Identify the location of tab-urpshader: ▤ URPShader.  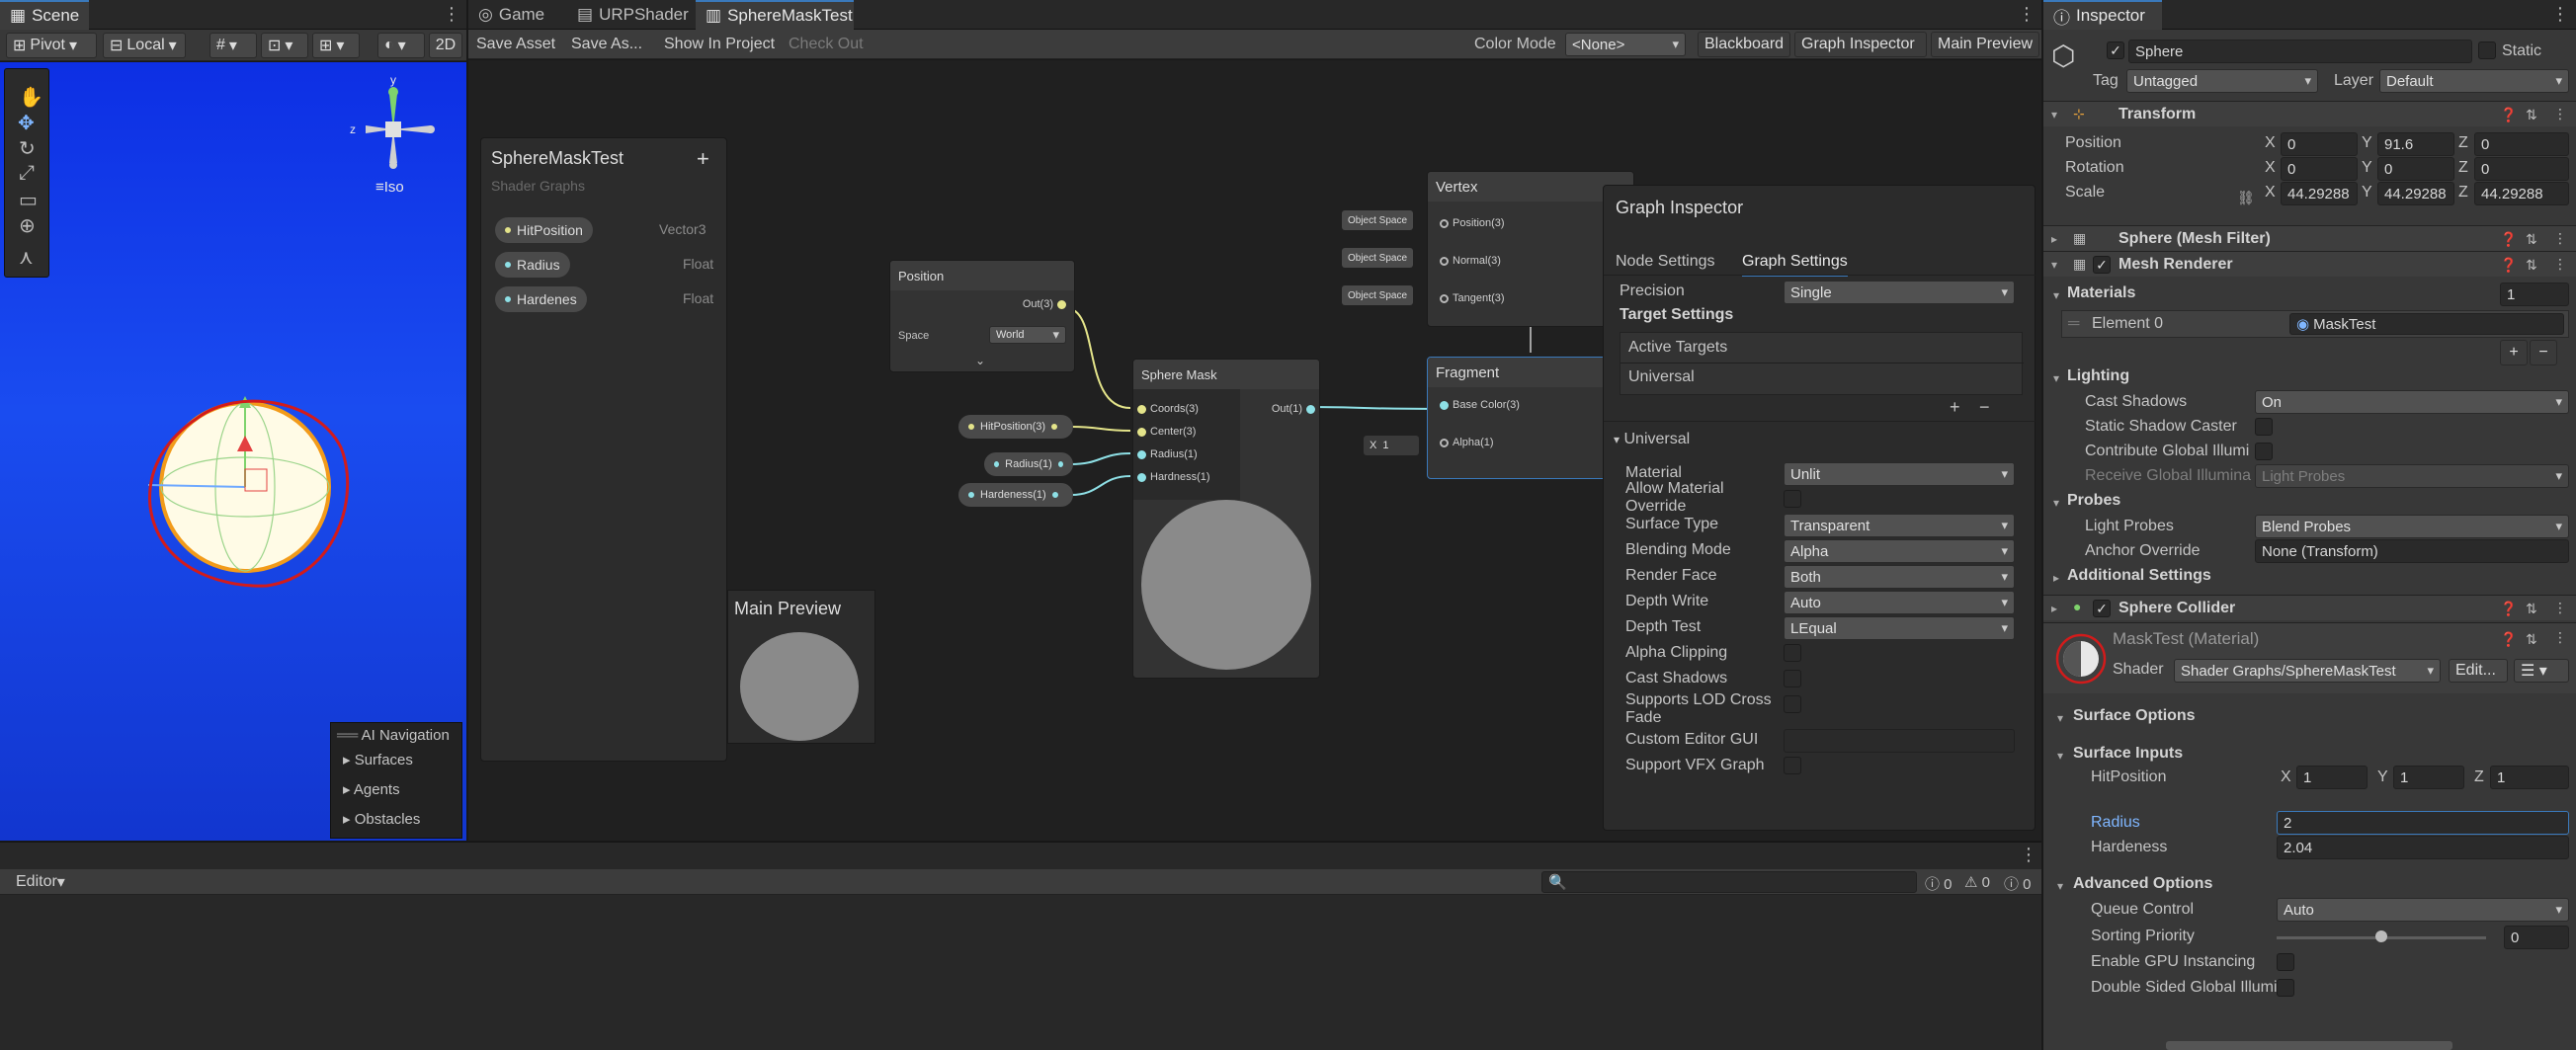
(631, 15).